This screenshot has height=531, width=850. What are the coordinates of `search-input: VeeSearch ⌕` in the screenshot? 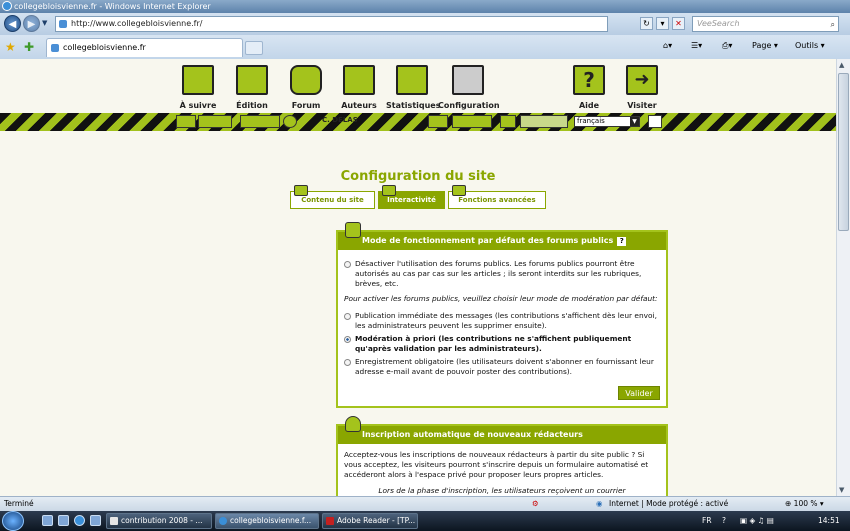 It's located at (765, 24).